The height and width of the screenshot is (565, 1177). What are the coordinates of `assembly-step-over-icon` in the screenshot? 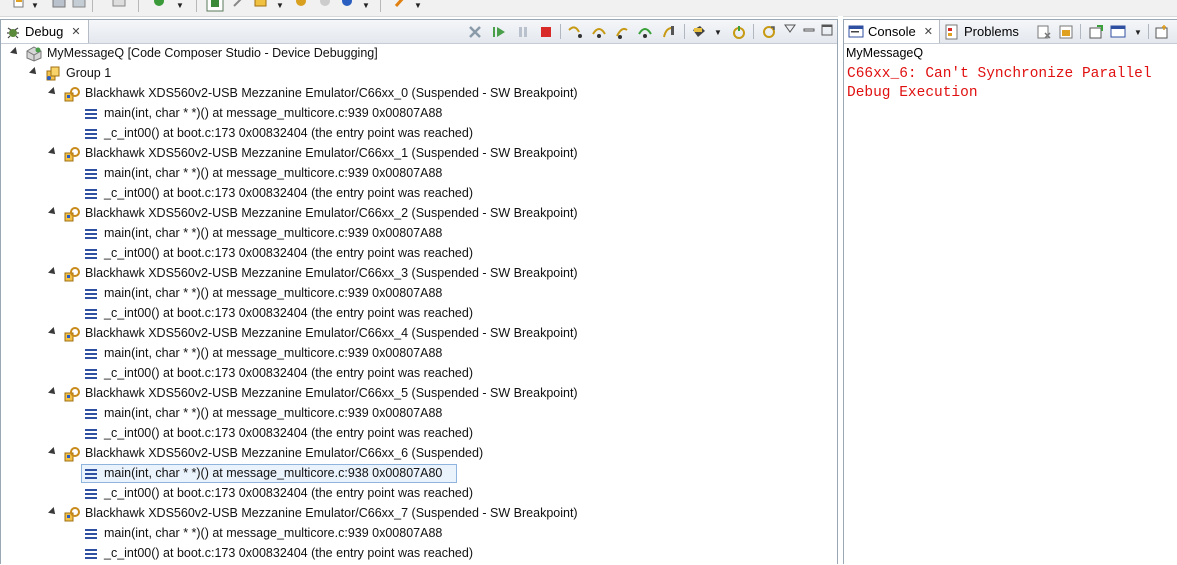 It's located at (668, 32).